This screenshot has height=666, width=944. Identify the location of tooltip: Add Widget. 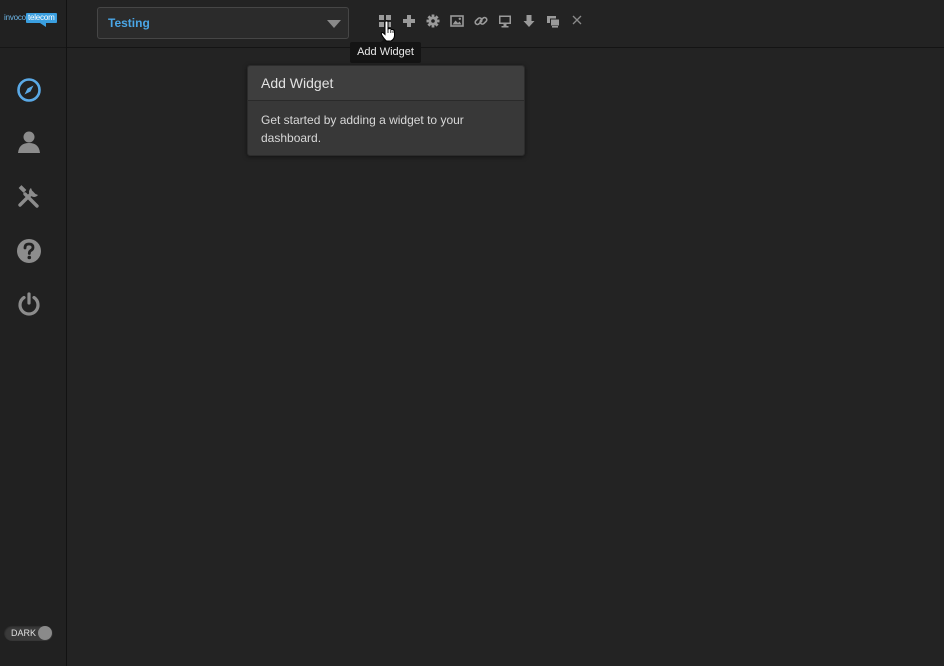
(385, 50).